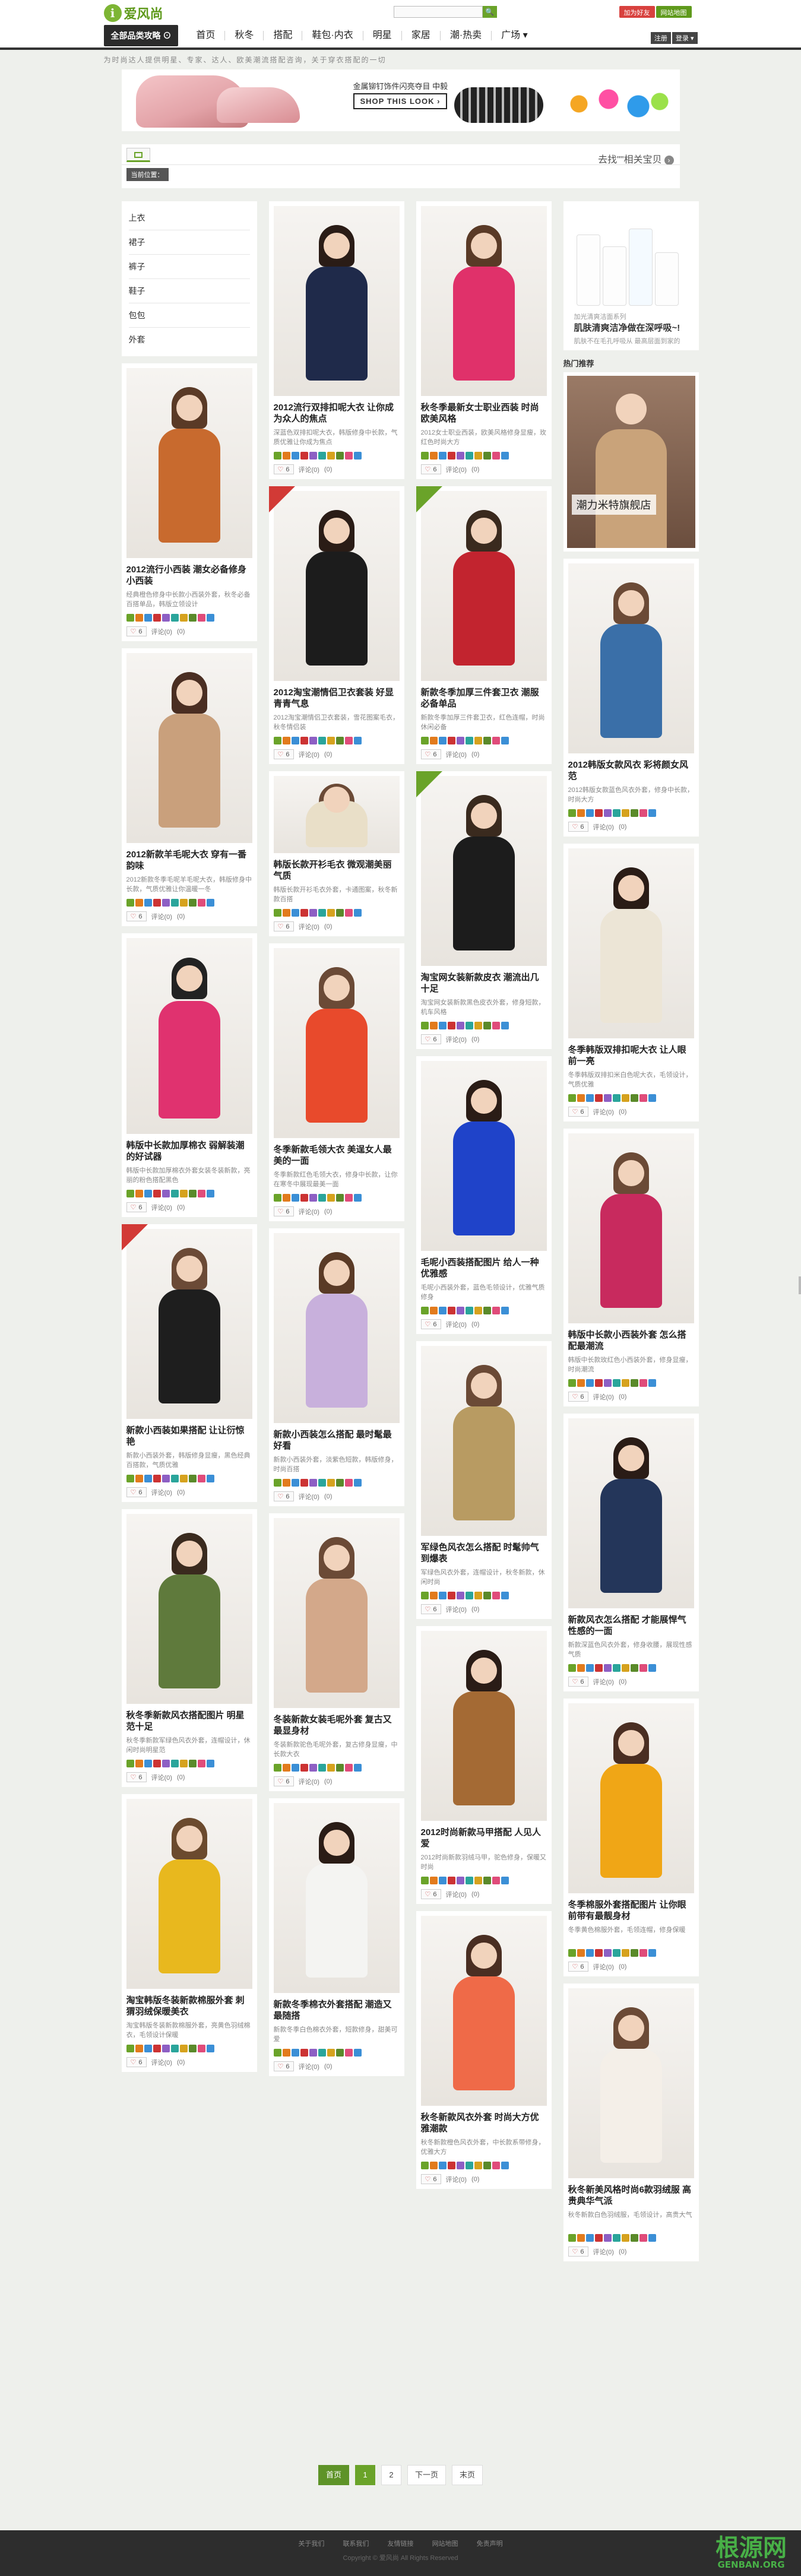 The width and height of the screenshot is (801, 2576). I want to click on find-more-link: 去找""相关宝贝 ›, so click(636, 158).